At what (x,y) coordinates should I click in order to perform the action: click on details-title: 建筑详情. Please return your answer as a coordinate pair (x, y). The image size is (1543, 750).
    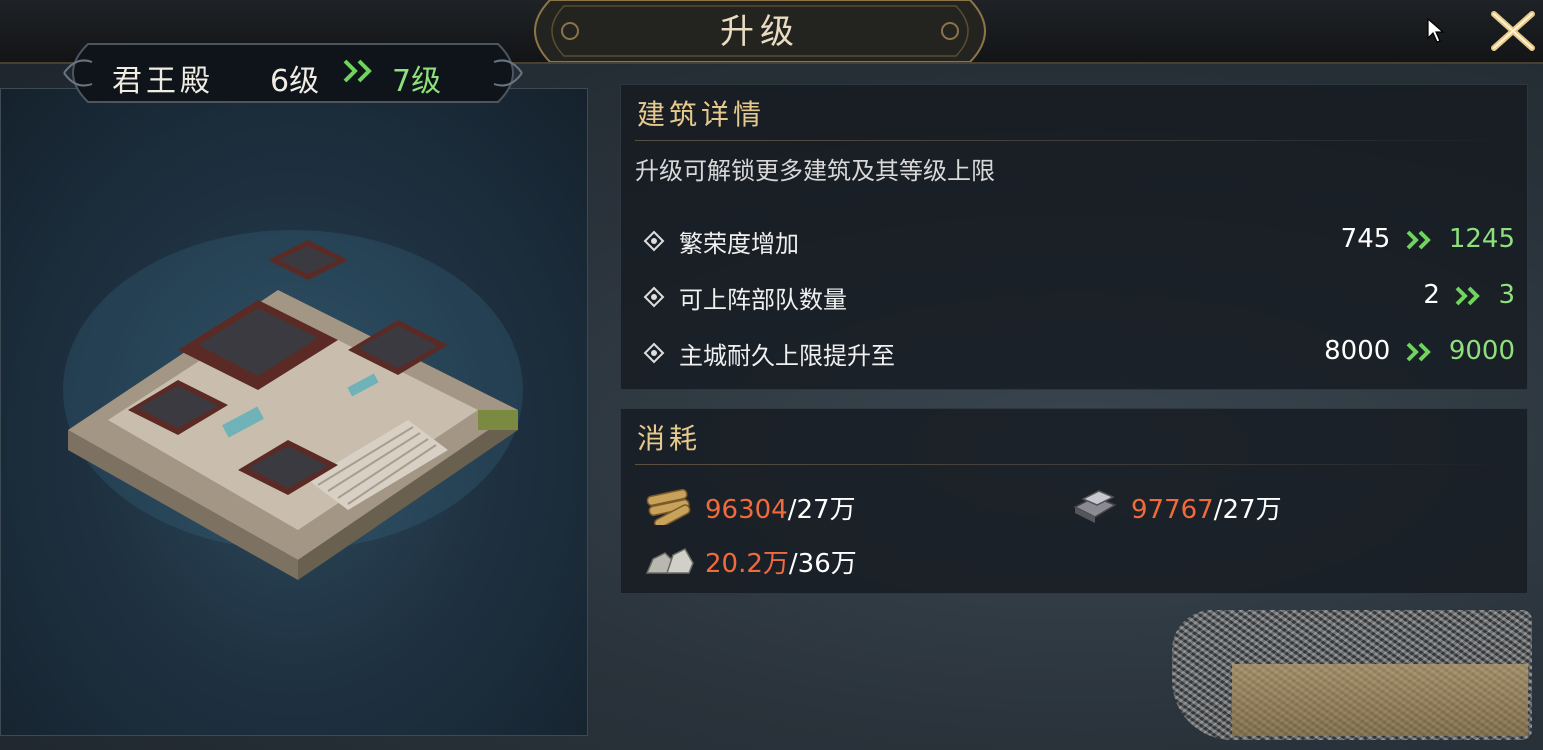
    Looking at the image, I should click on (701, 114).